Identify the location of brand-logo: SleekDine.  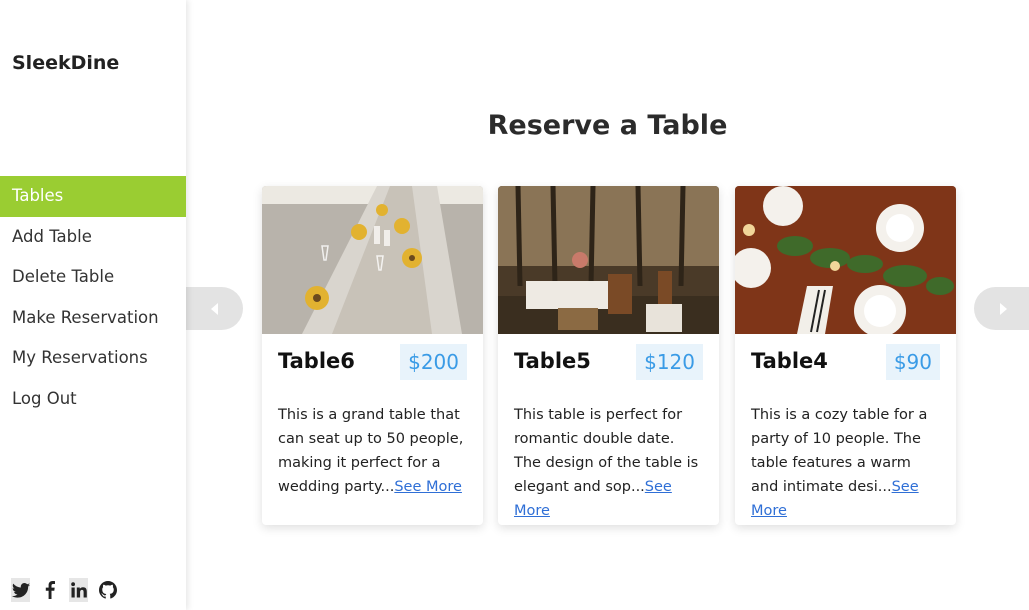
(65, 63).